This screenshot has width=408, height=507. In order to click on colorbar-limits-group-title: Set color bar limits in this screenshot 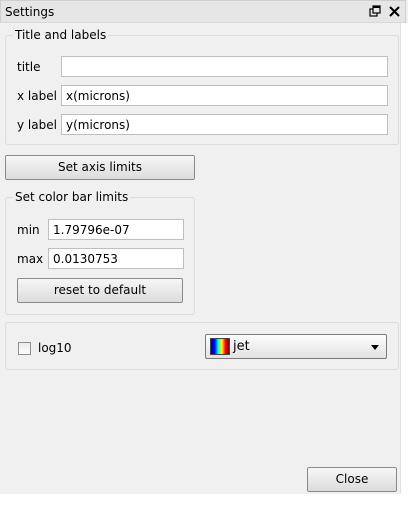, I will do `click(72, 197)`.